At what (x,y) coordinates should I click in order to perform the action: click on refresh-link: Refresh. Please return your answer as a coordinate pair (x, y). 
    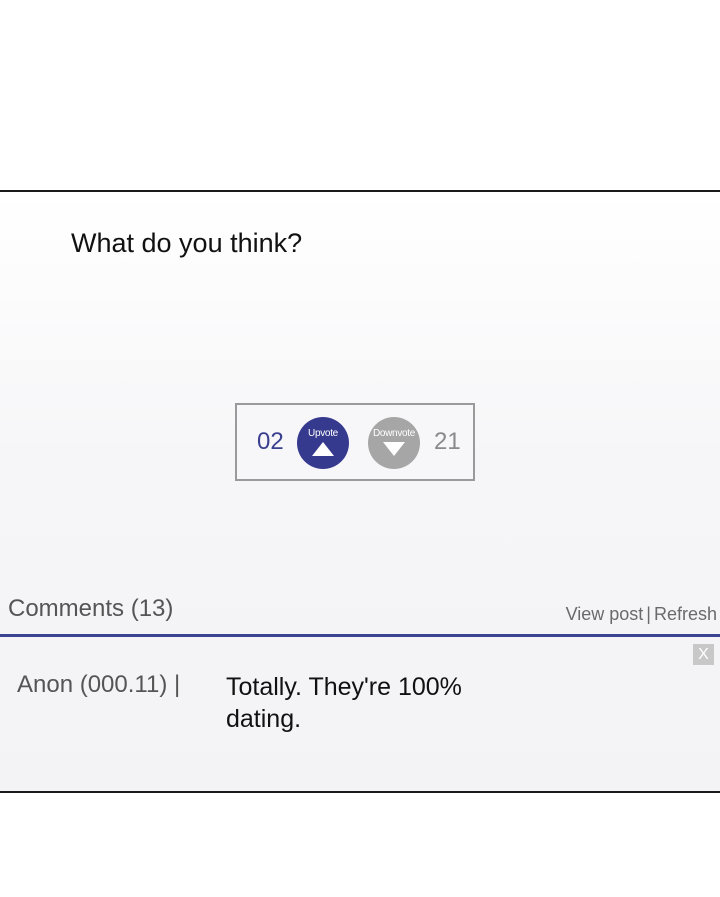
    Looking at the image, I should click on (685, 614).